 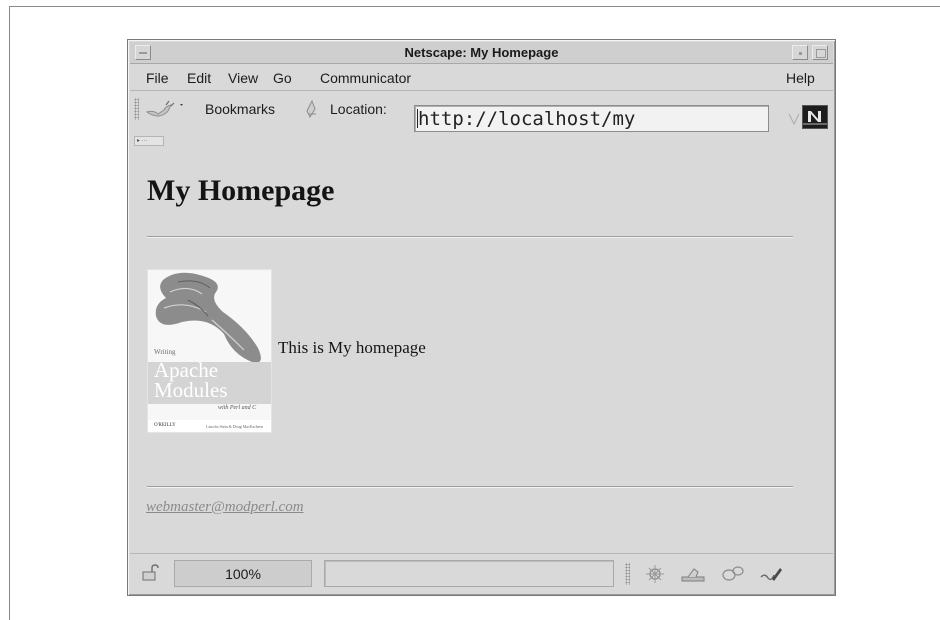 What do you see at coordinates (365, 78) in the screenshot?
I see `menu-communicator: Communicator` at bounding box center [365, 78].